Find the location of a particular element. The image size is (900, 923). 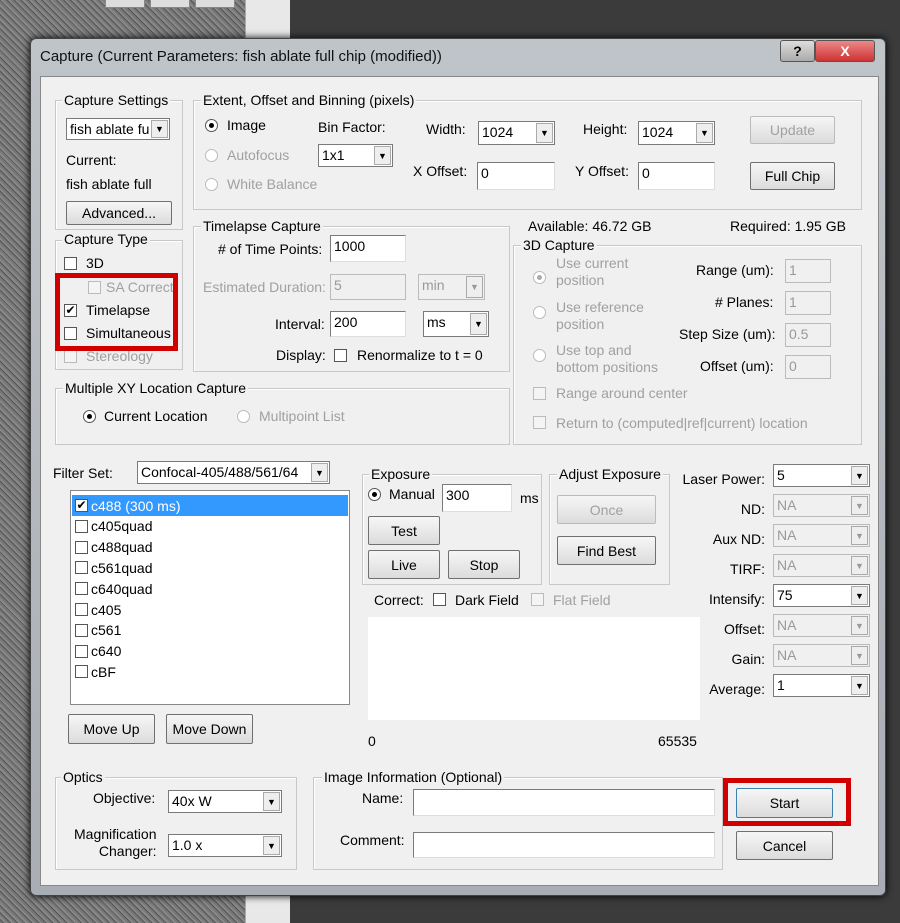

histogram-max: 65535 is located at coordinates (677, 741).